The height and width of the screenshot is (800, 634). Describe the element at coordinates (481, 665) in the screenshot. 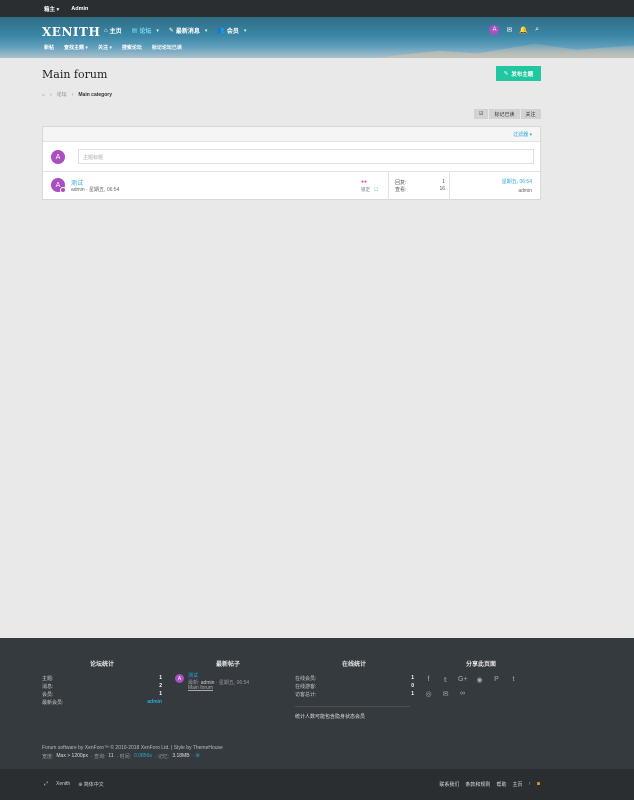

I see `share-title: 分享此页面` at that location.